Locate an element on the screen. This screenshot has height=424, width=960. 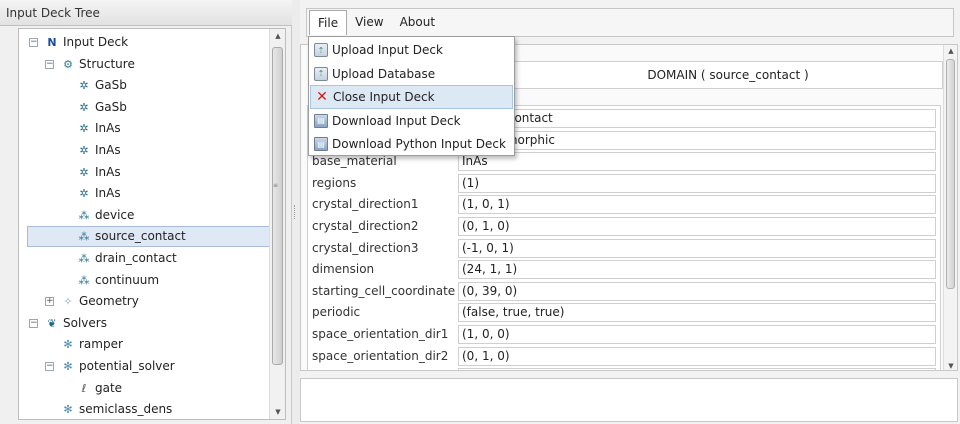
property-key: crystal_direction3 is located at coordinates (365, 247).